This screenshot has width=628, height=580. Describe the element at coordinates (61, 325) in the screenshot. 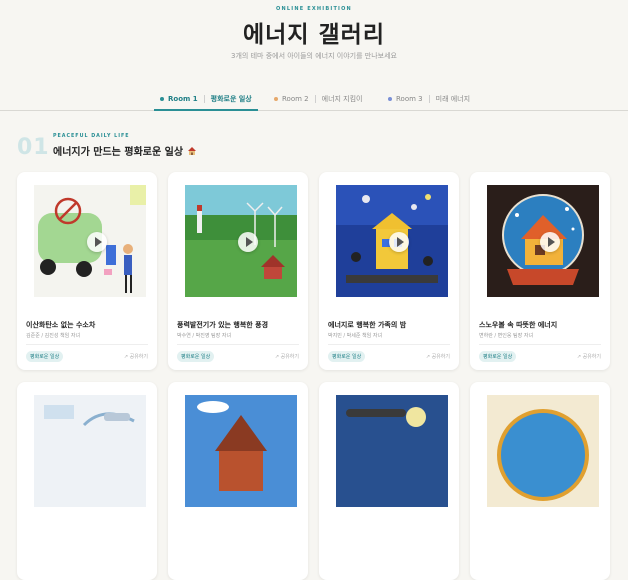

I see `card-title: 이산화탄소 없는 수소차` at that location.